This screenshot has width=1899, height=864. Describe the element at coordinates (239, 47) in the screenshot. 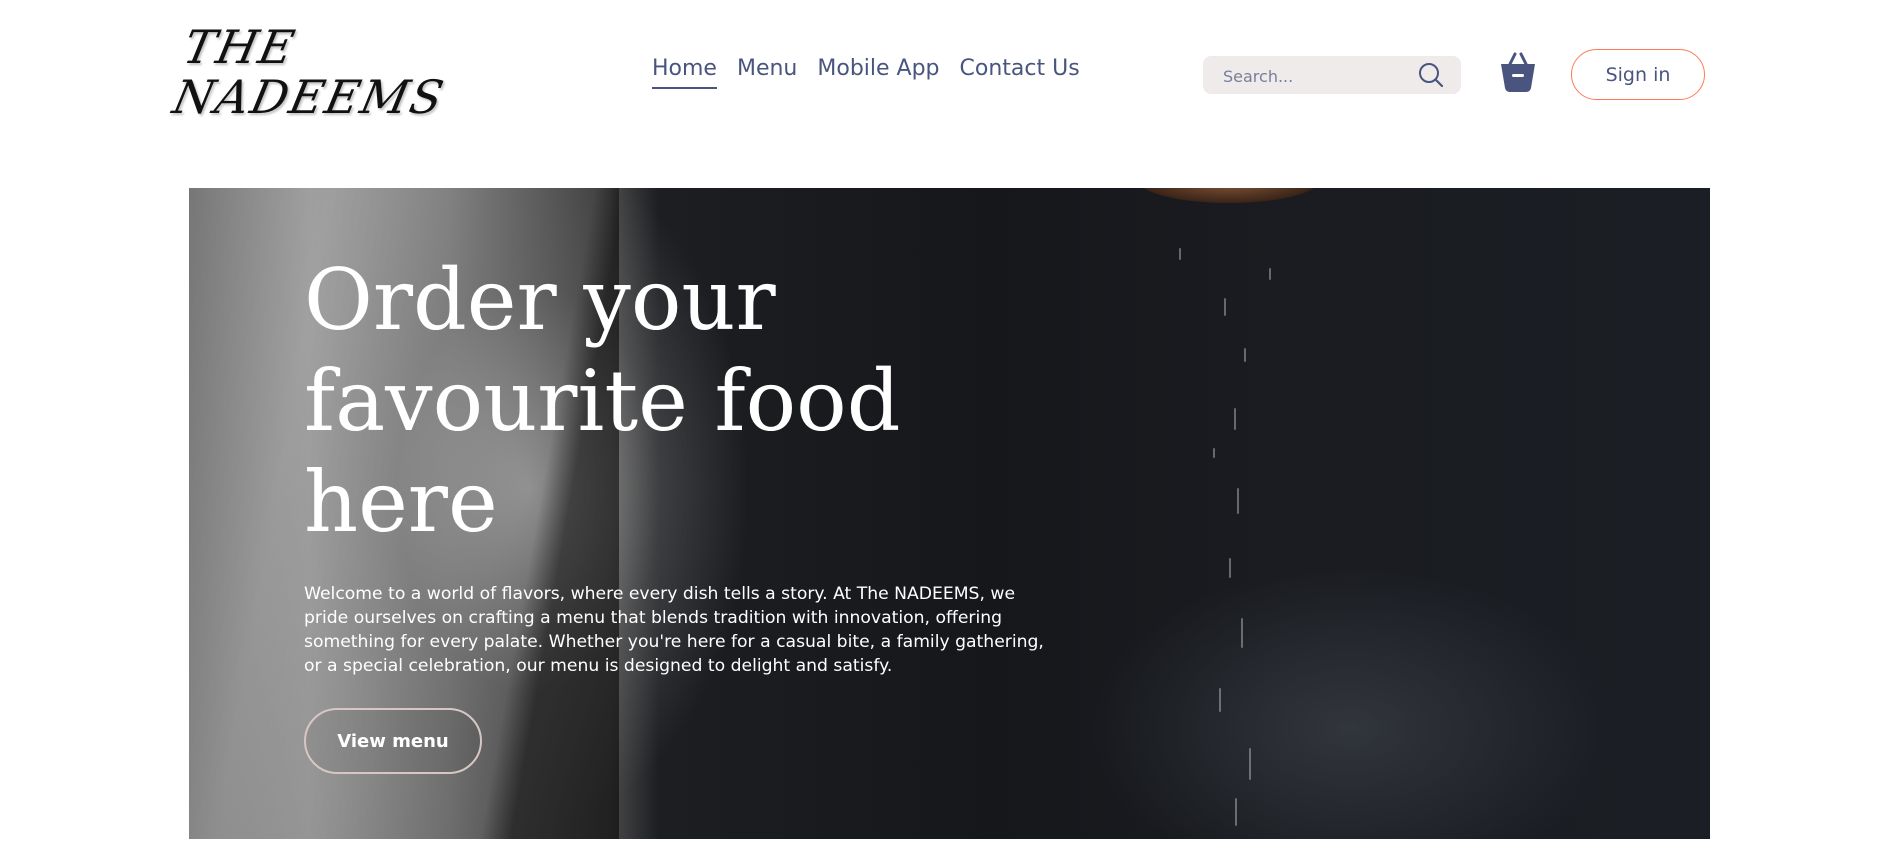

I see `logo-line-1: THE` at that location.